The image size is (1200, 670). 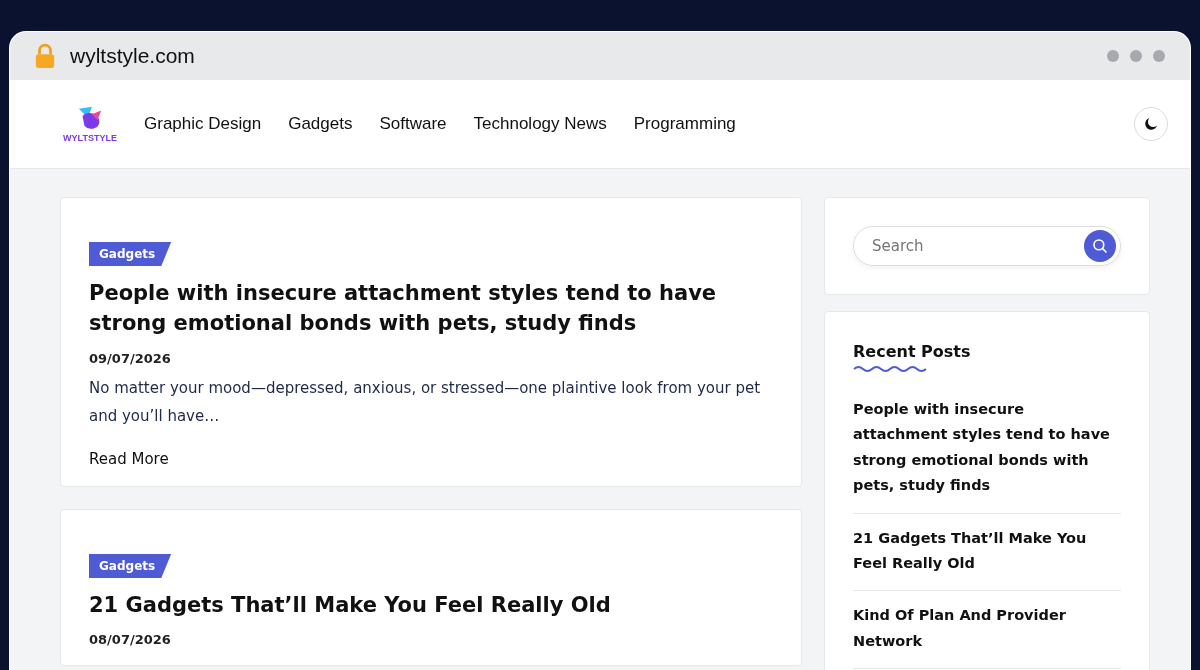 I want to click on search-button, so click(x=1100, y=246).